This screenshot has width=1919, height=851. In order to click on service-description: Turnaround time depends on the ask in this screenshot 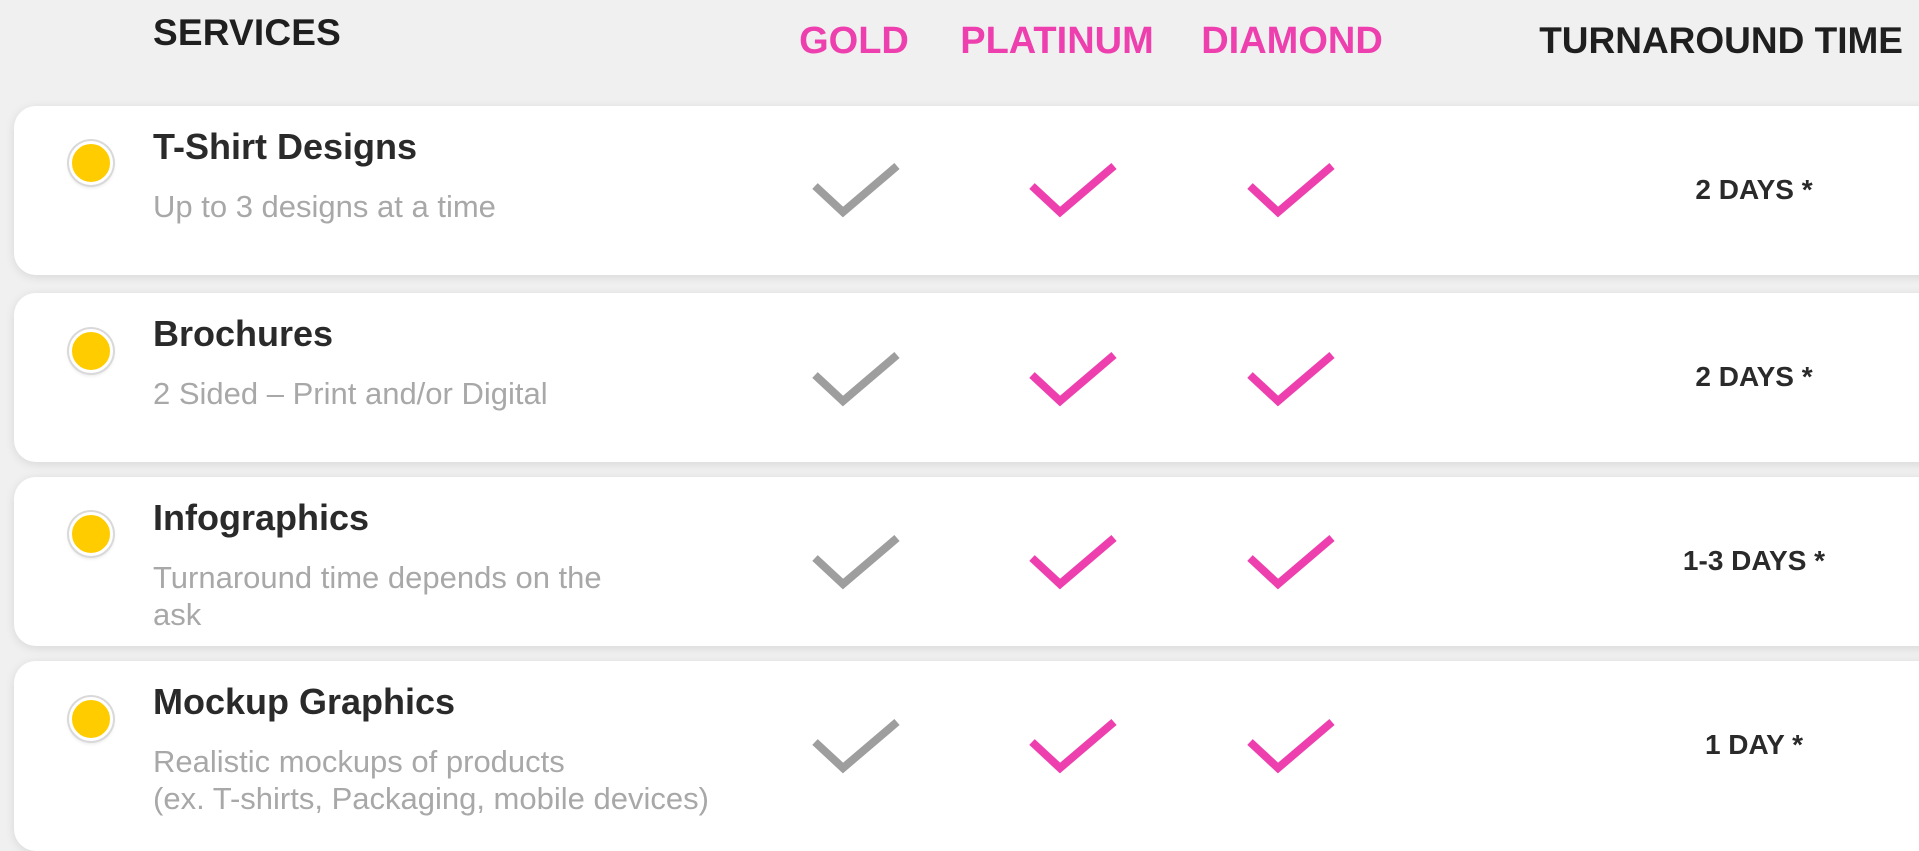, I will do `click(377, 596)`.